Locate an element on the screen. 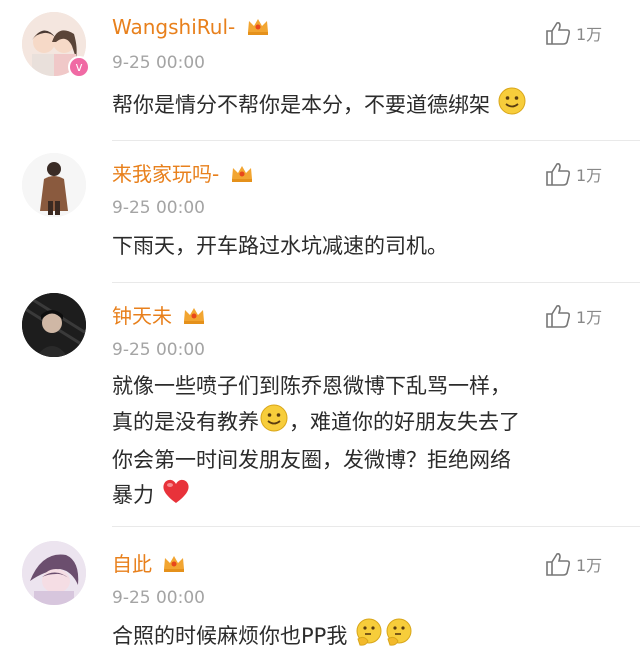 The height and width of the screenshot is (669, 640). username: WangshiRul- is located at coordinates (191, 28).